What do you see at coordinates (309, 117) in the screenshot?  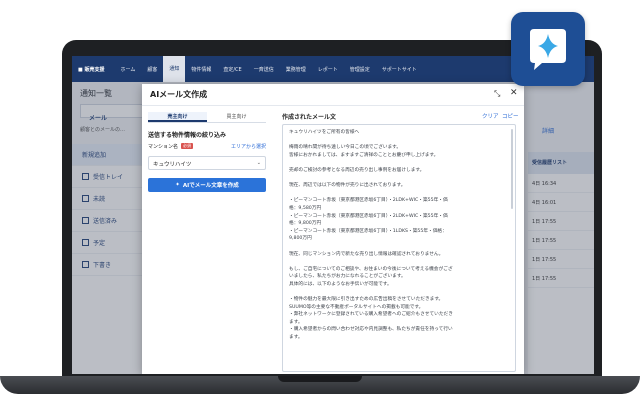 I see `generated-mail-label: 作成されたメール文` at bounding box center [309, 117].